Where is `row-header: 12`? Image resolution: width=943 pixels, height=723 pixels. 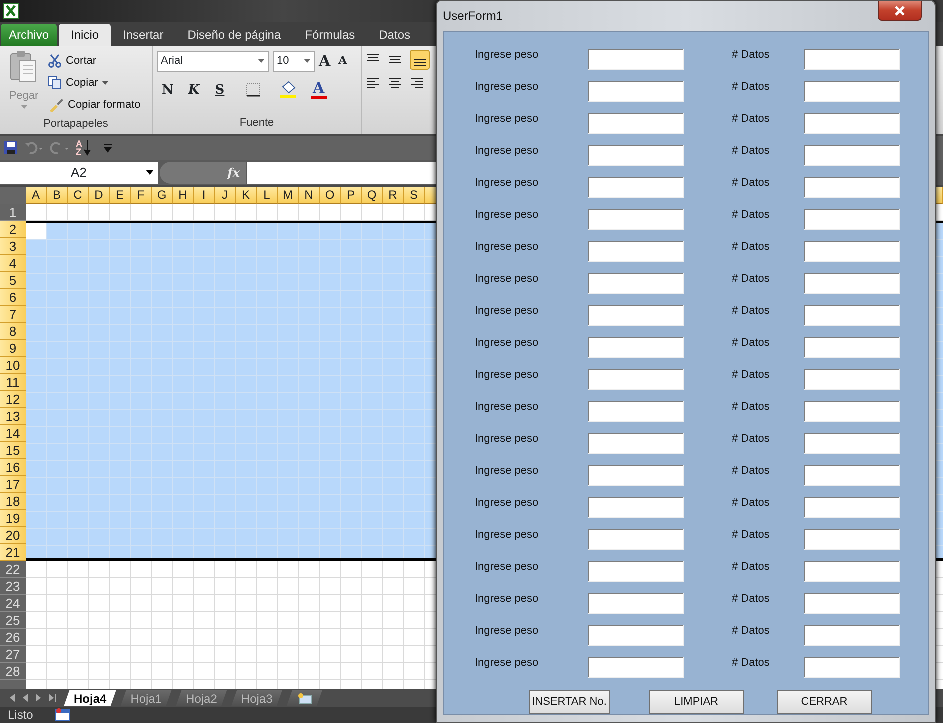
row-header: 12 is located at coordinates (13, 399).